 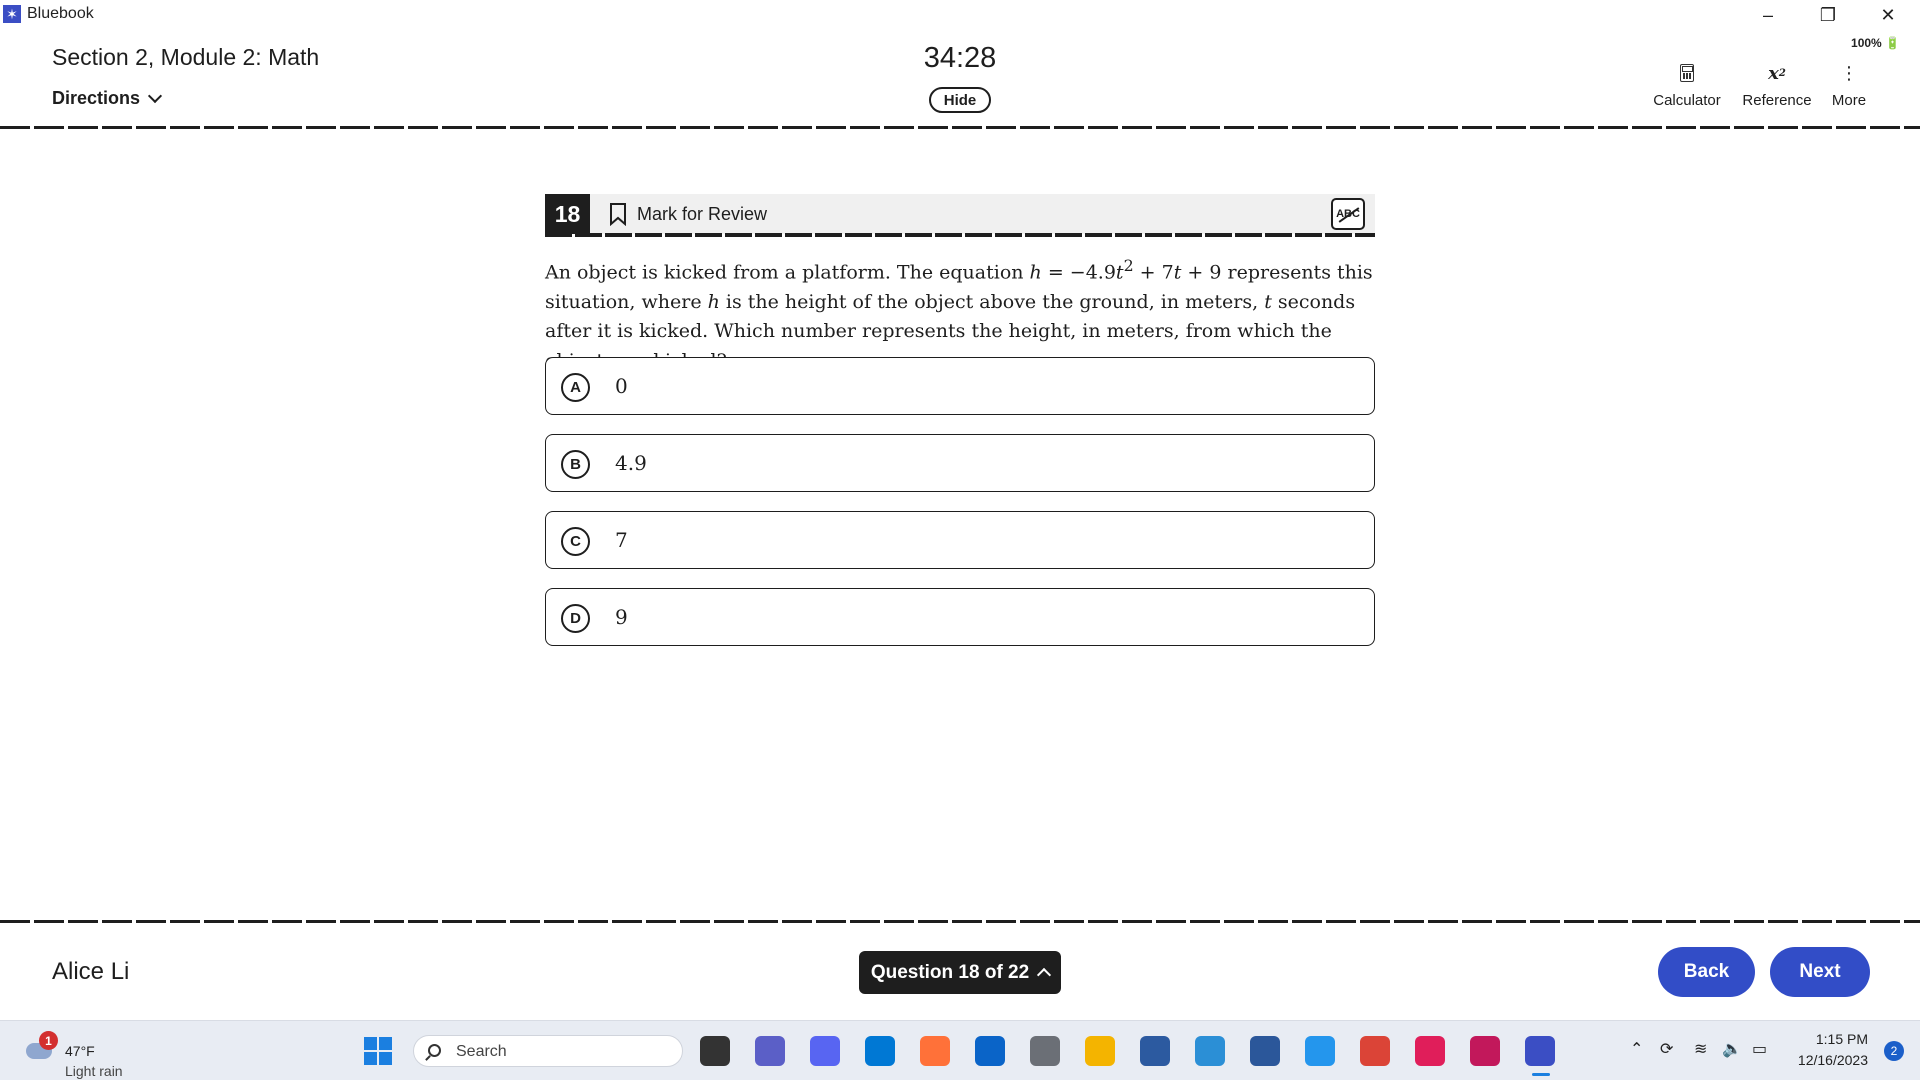 What do you see at coordinates (1035, 272) in the screenshot?
I see `equation-var-h: h` at bounding box center [1035, 272].